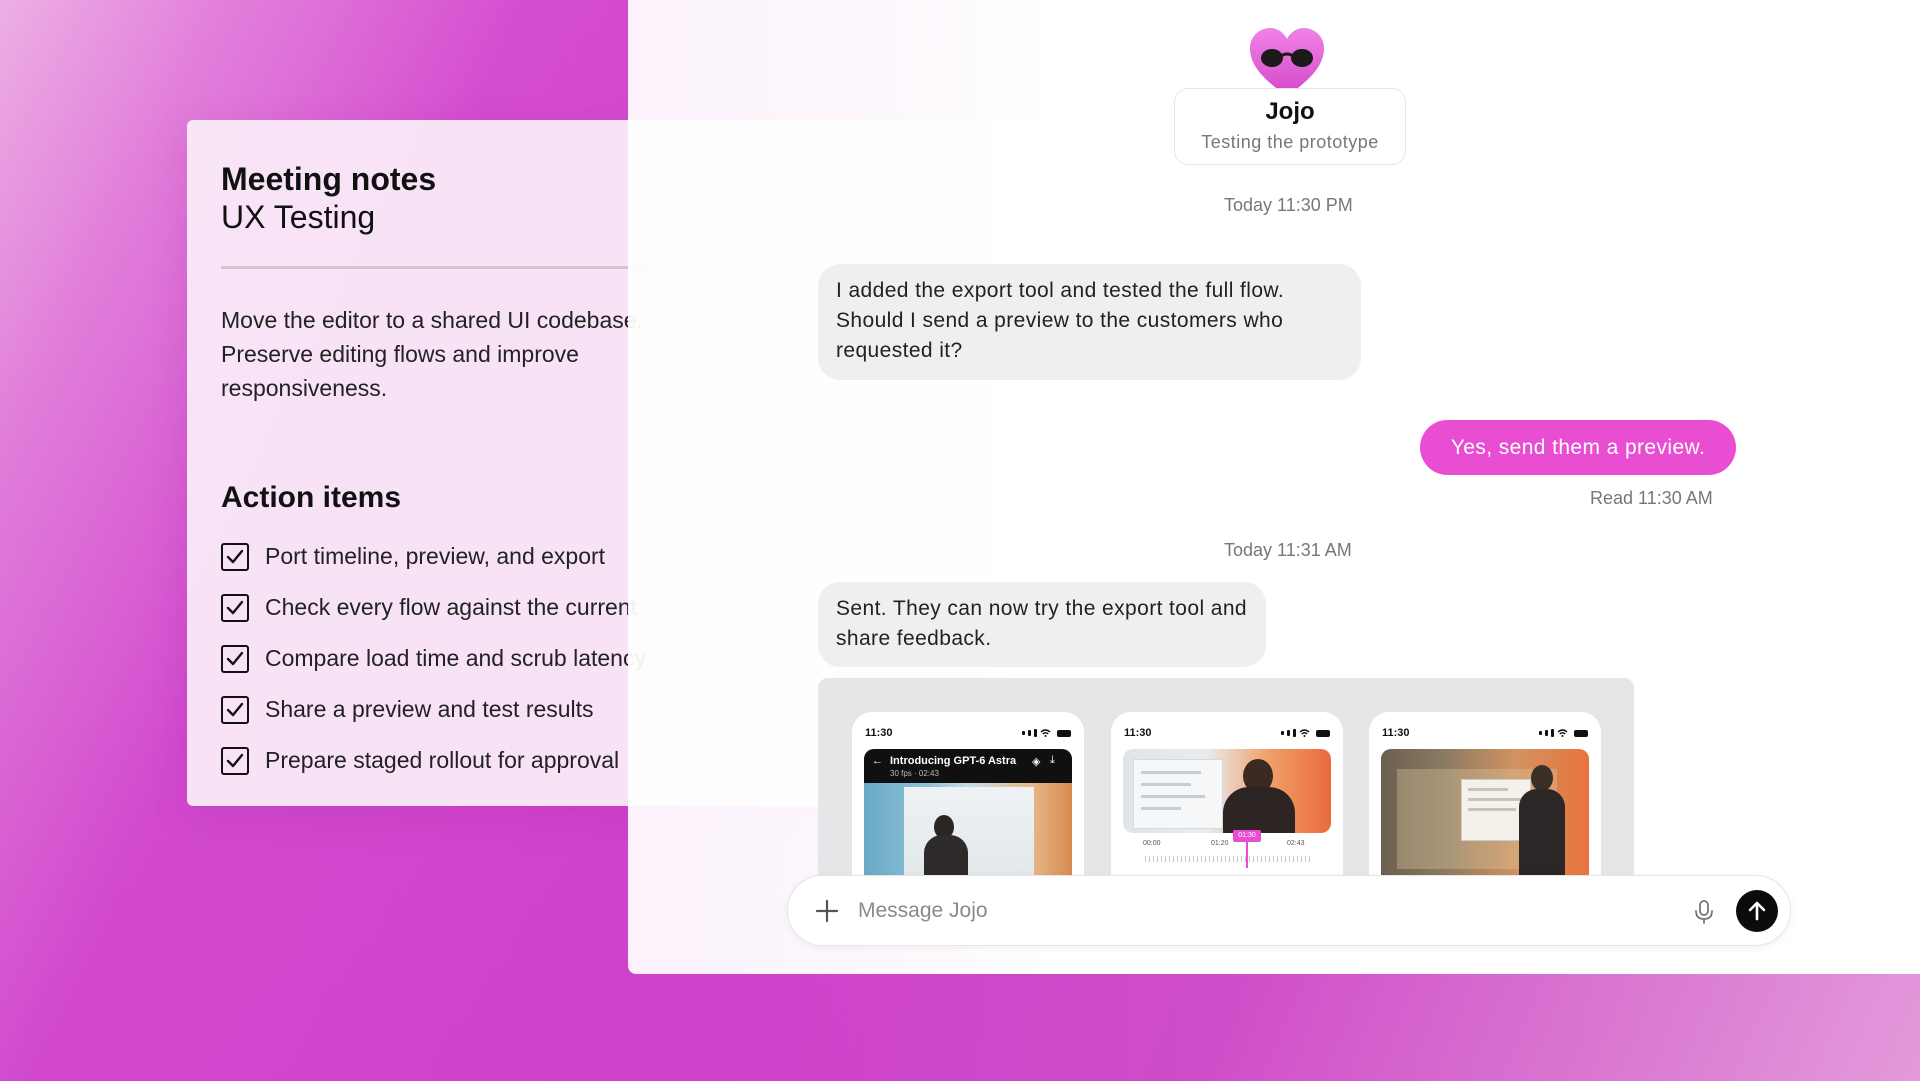 The image size is (1920, 1081). I want to click on back-arrow-icon: ←, so click(877, 761).